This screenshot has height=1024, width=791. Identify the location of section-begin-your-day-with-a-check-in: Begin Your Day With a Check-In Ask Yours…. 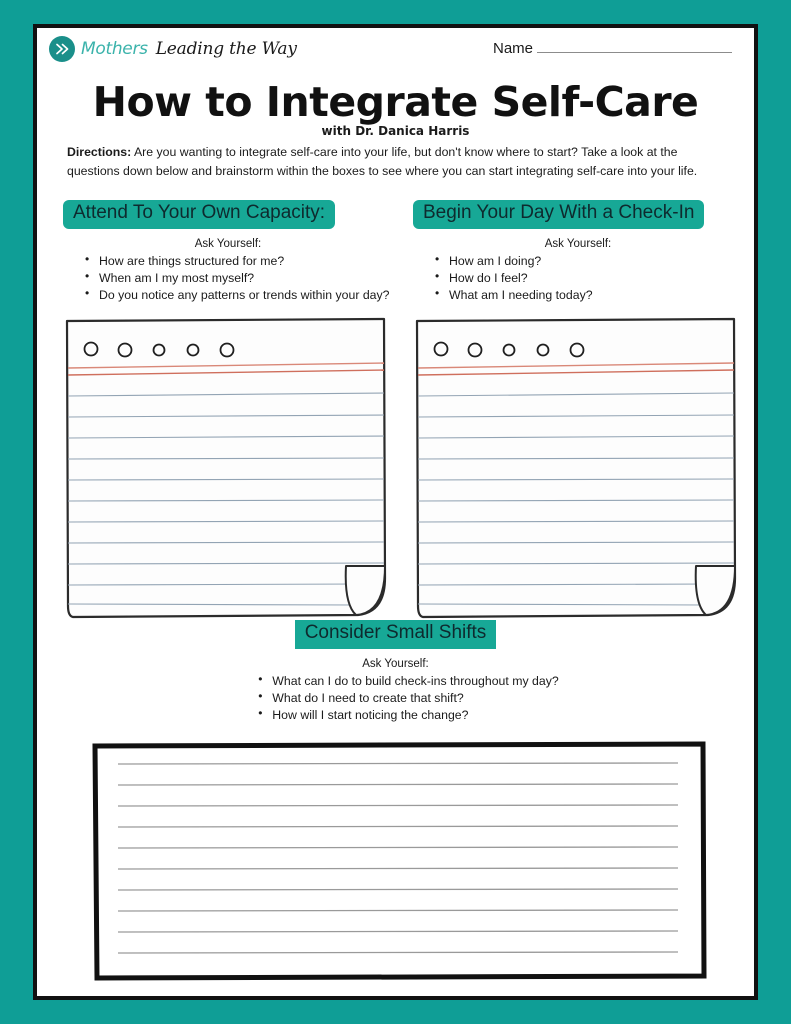
(578, 252).